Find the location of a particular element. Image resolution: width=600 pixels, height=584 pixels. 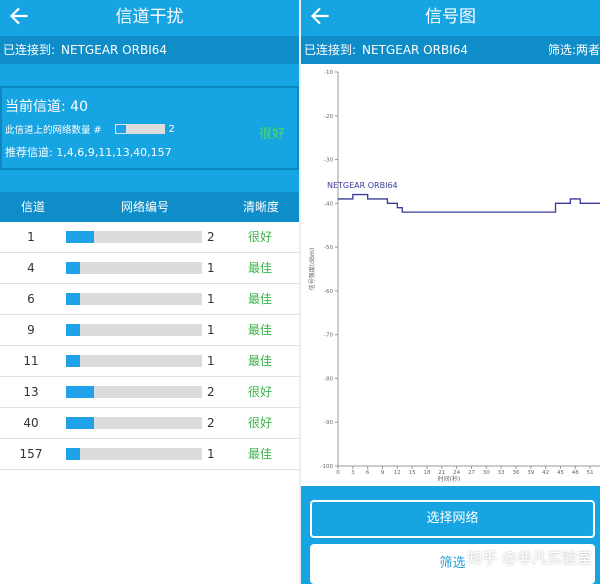

recommended-value: 1,4,6,9,11,13,40,157 is located at coordinates (114, 152).